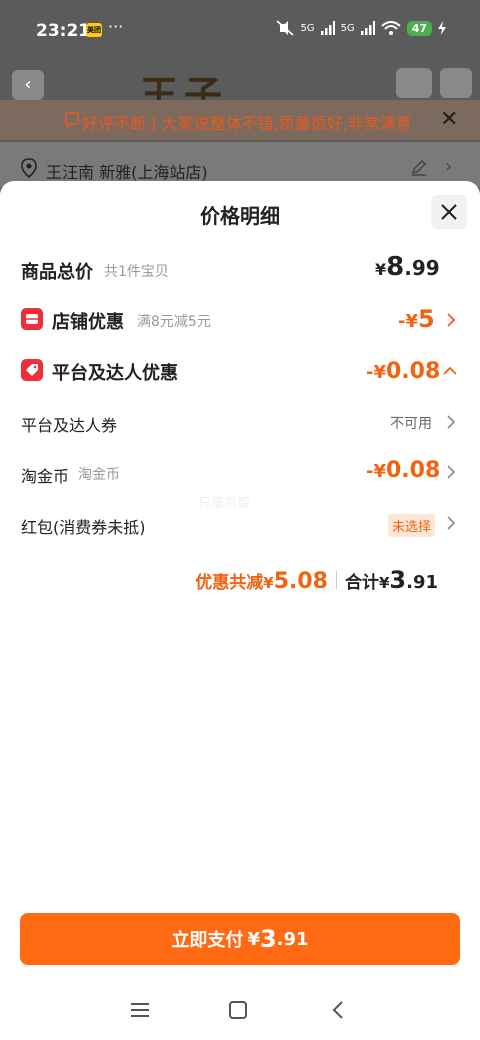 The image size is (480, 1040). I want to click on taojin-amount: 0.08, so click(413, 470).